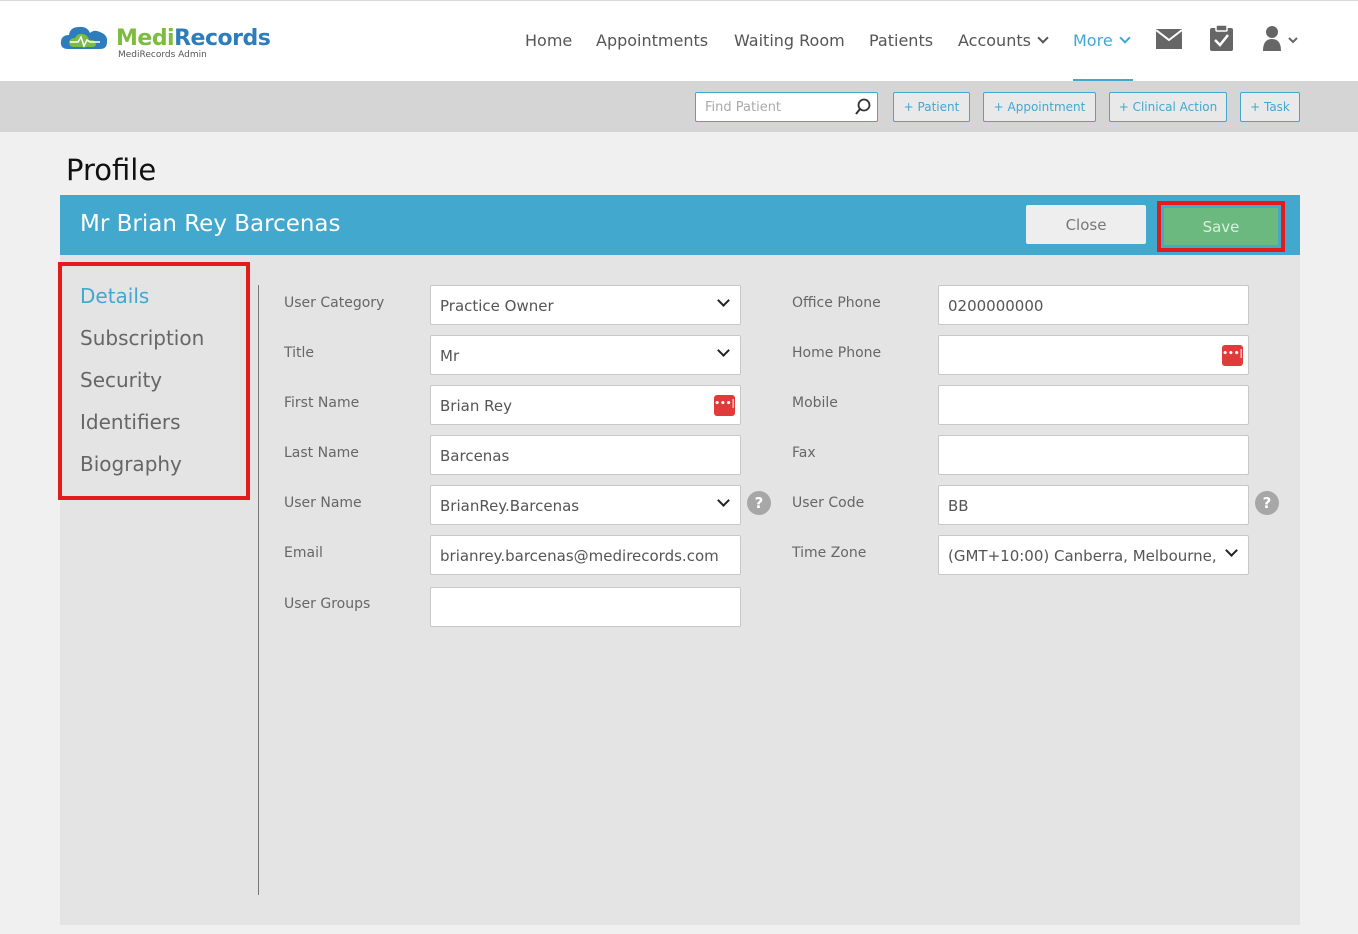 The image size is (1358, 934). Describe the element at coordinates (114, 296) in the screenshot. I see `sidebar-item-details: Details` at that location.